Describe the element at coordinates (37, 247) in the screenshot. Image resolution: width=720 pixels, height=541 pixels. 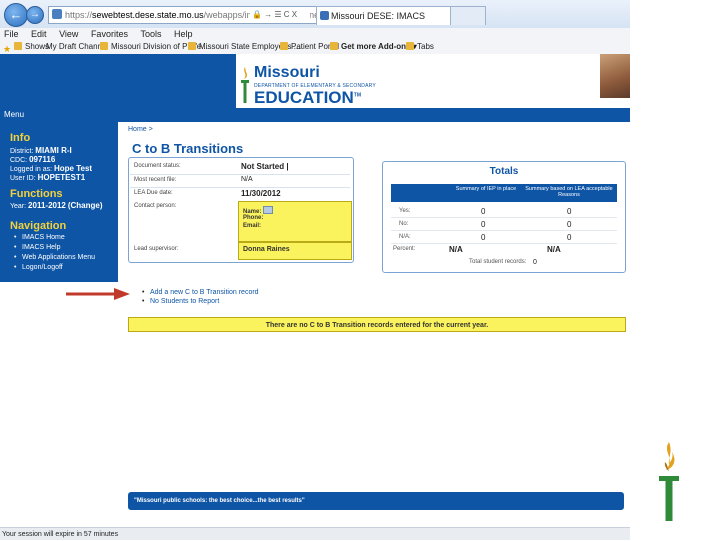
I see `nav-item-imacs-help: IMACS Help` at that location.